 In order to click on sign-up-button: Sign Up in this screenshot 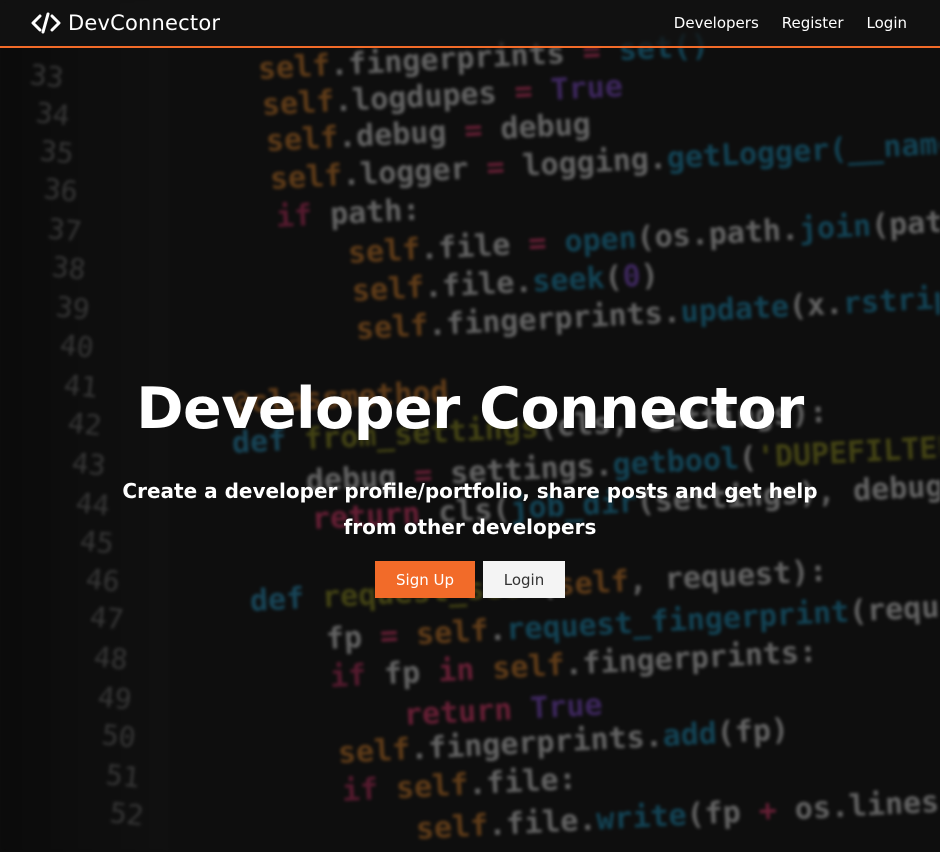, I will do `click(425, 579)`.